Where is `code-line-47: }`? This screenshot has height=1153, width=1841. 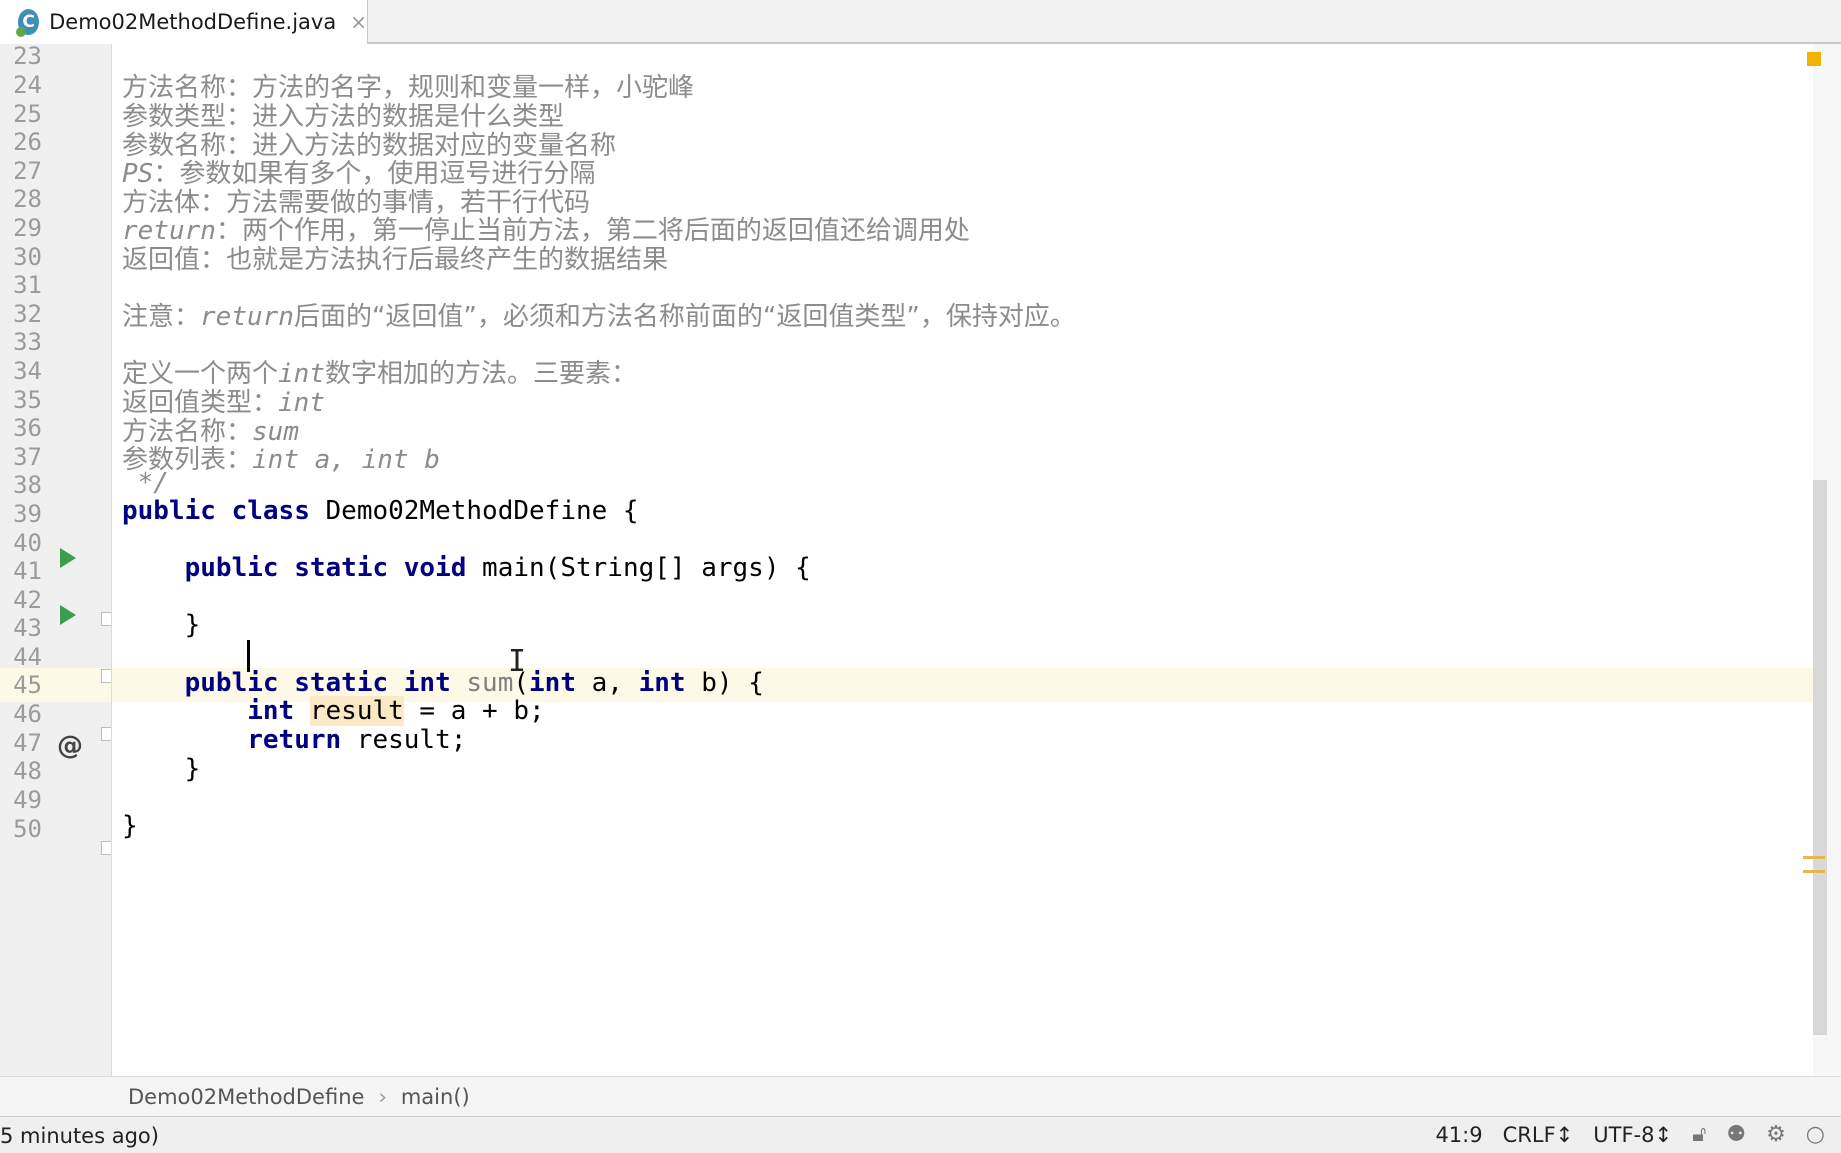
code-line-47: } is located at coordinates (161, 769).